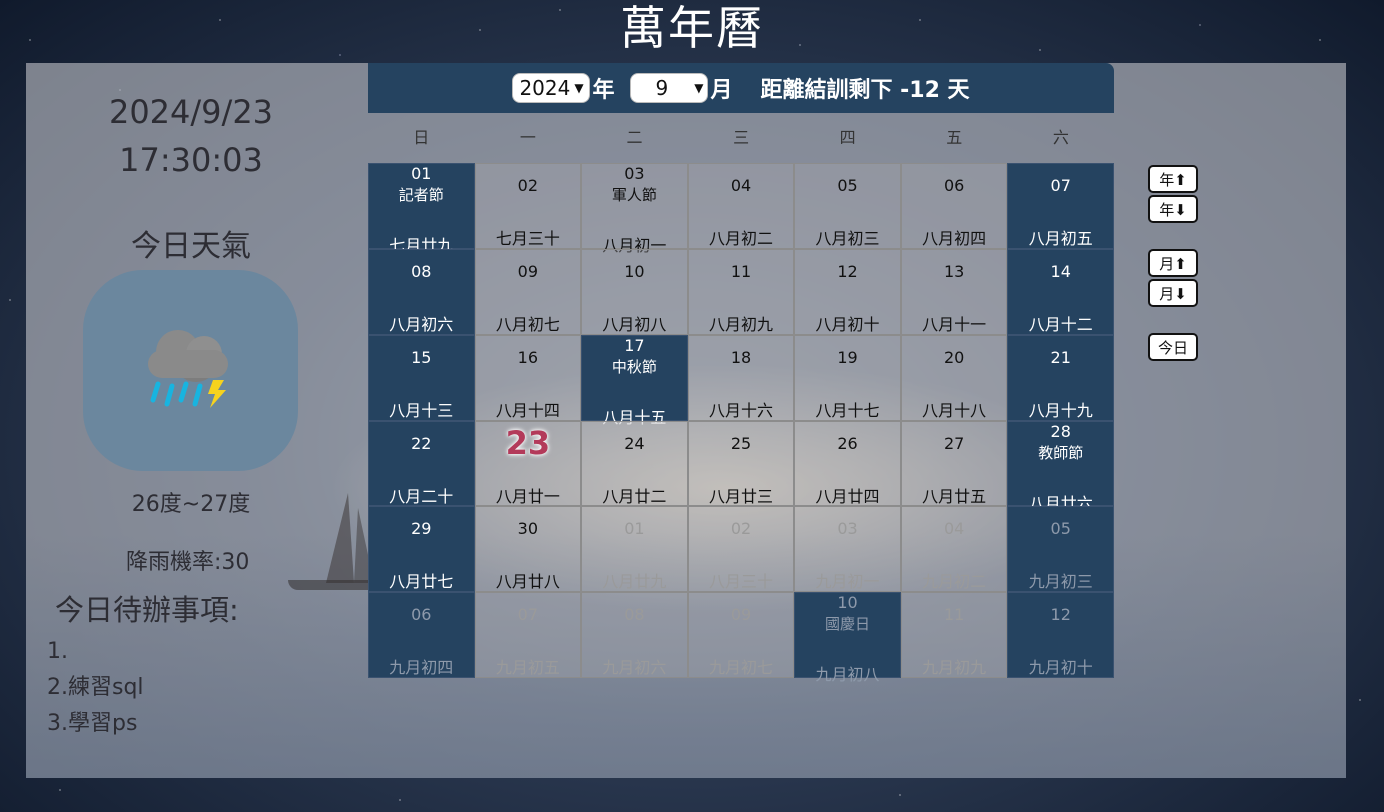 The width and height of the screenshot is (1384, 812). What do you see at coordinates (1060, 668) in the screenshot?
I see `lunar-date: 九月初十` at bounding box center [1060, 668].